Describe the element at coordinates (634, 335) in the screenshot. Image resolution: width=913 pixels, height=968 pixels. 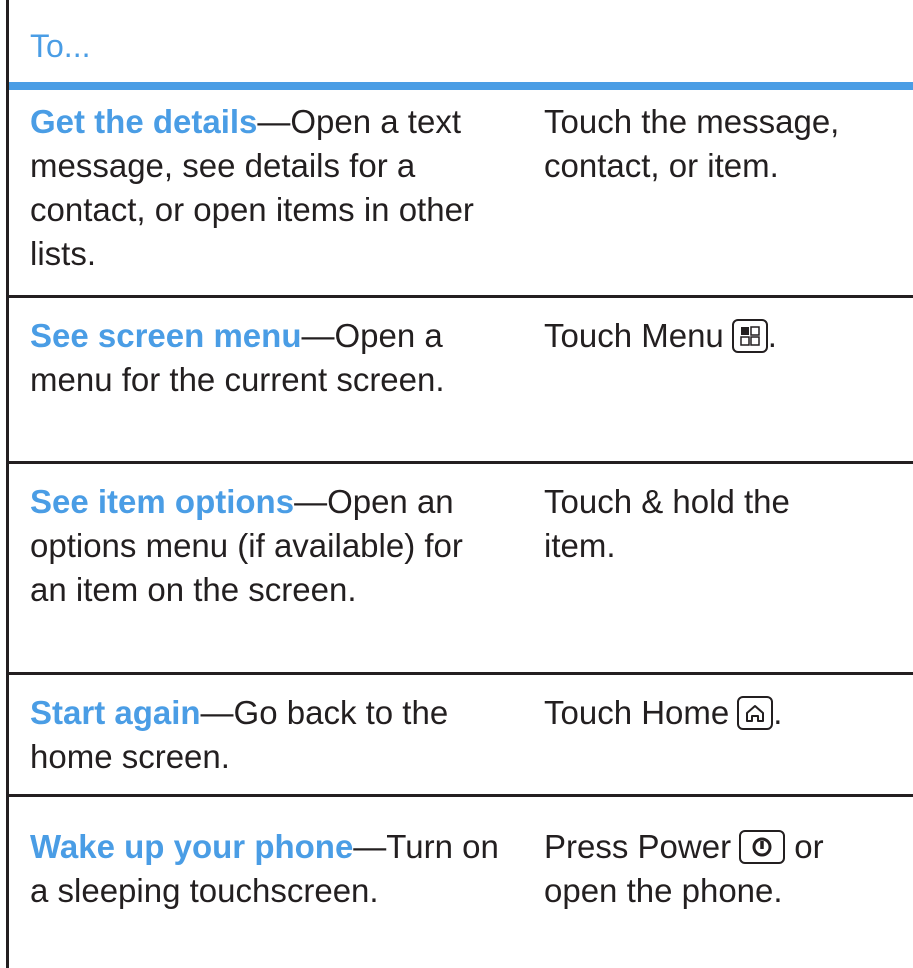
I see `row-action-text: Touch Menu` at that location.